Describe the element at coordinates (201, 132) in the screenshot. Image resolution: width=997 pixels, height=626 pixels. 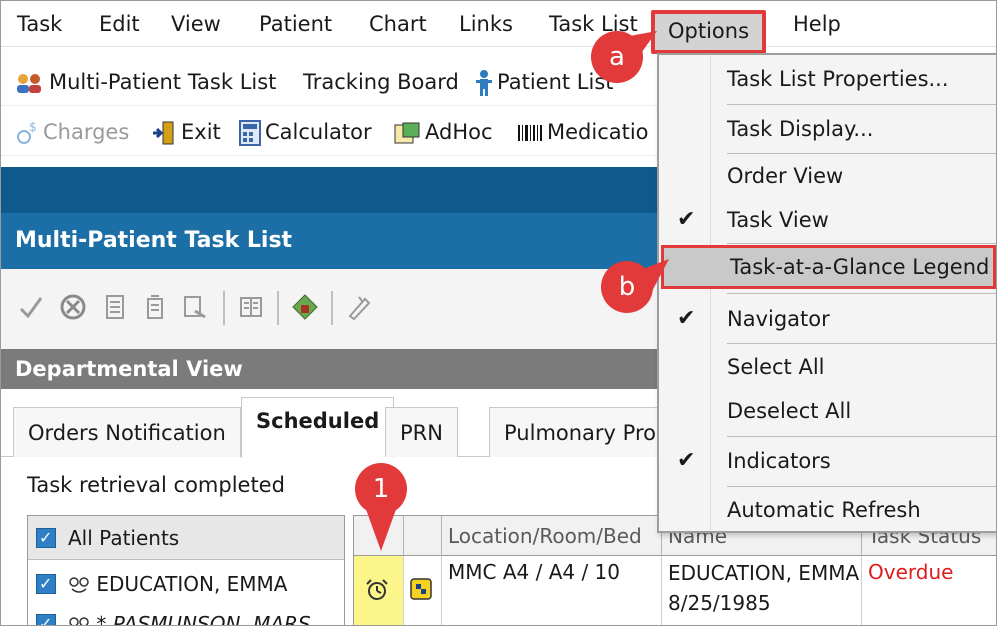
I see `exit-label: Exit` at that location.